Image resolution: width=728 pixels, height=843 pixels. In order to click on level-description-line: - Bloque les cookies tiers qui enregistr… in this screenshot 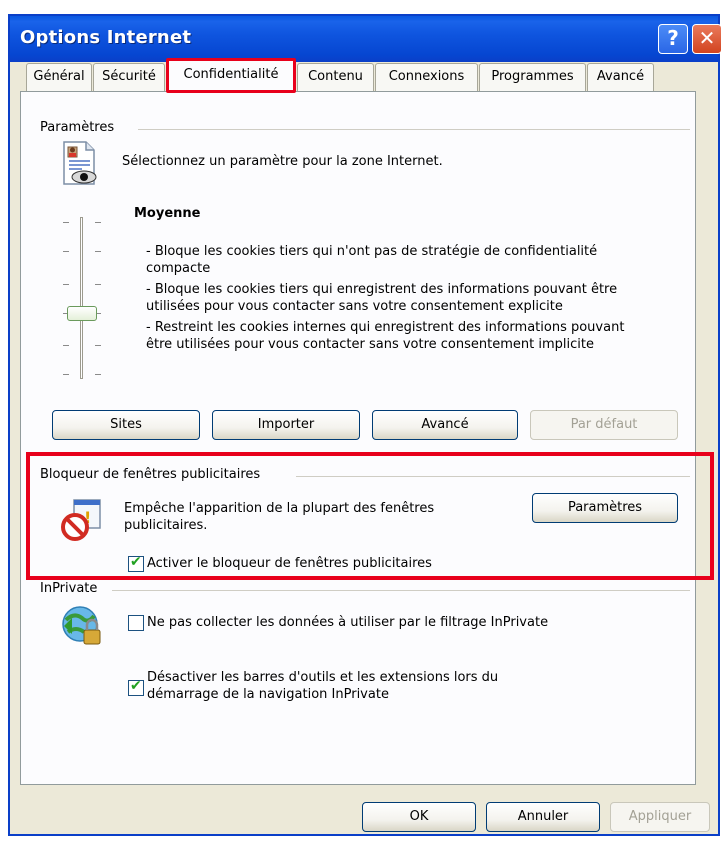, I will do `click(382, 289)`.